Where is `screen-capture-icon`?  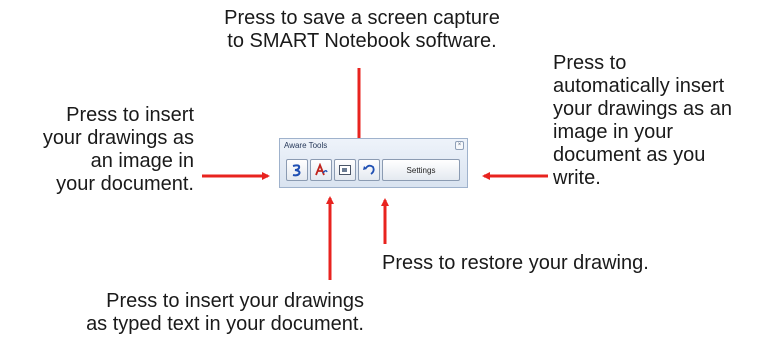
screen-capture-icon is located at coordinates (345, 170).